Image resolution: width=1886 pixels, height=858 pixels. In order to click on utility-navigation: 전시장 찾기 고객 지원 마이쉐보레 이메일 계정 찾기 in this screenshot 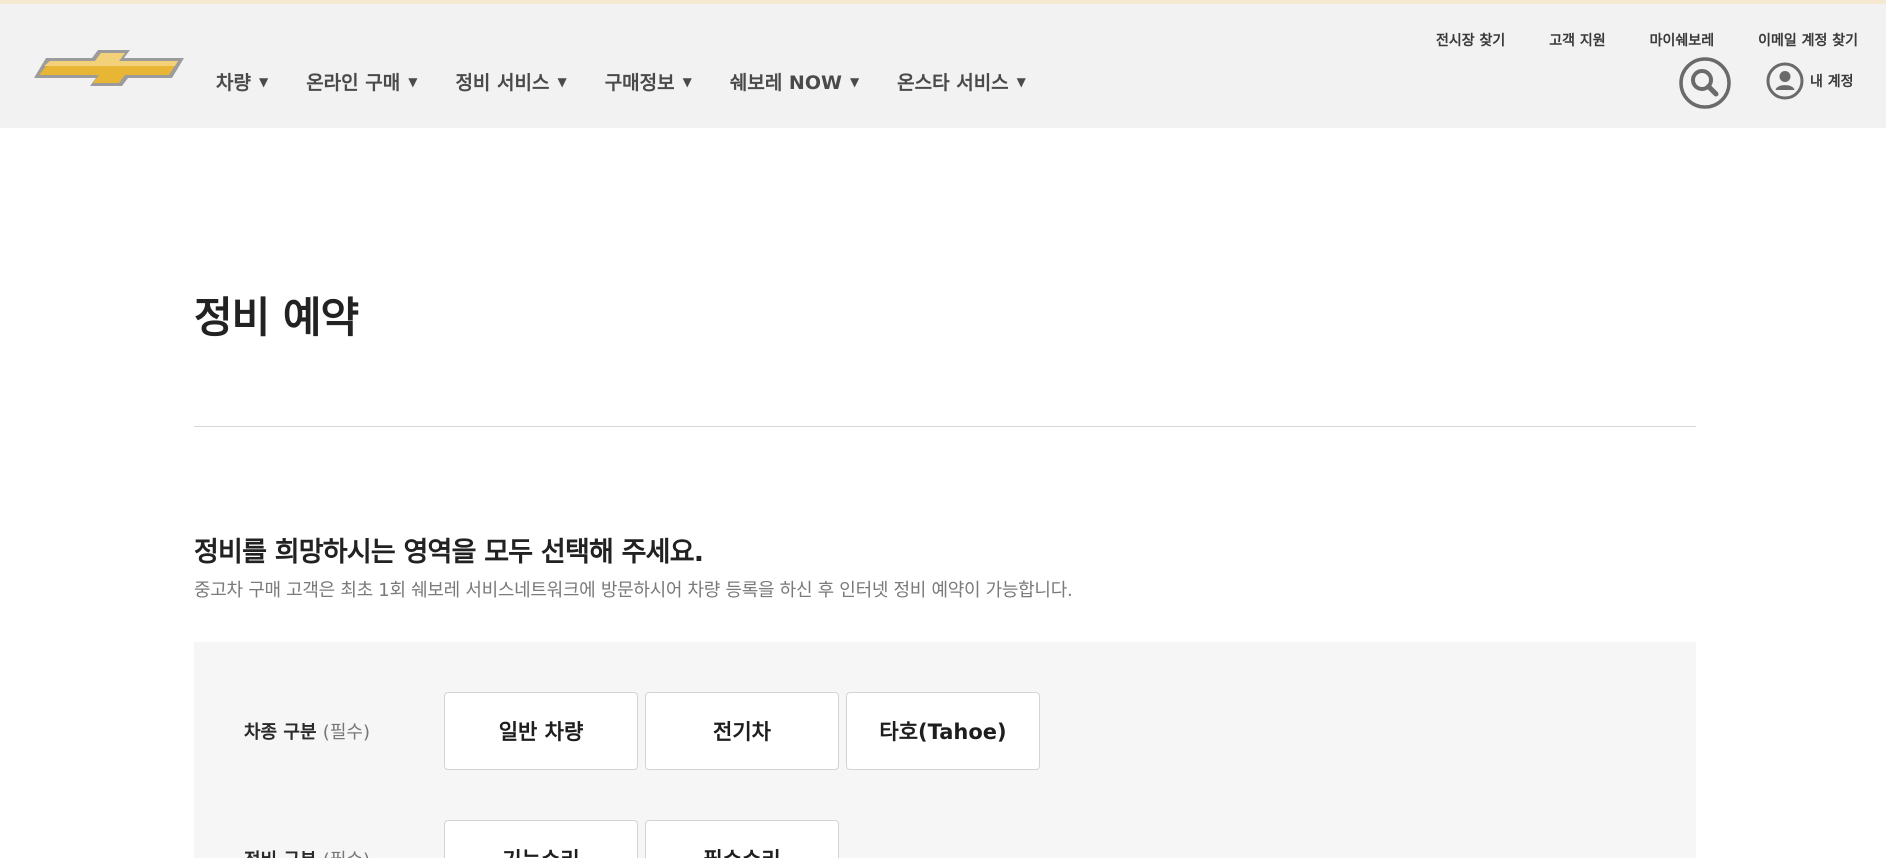, I will do `click(1625, 40)`.